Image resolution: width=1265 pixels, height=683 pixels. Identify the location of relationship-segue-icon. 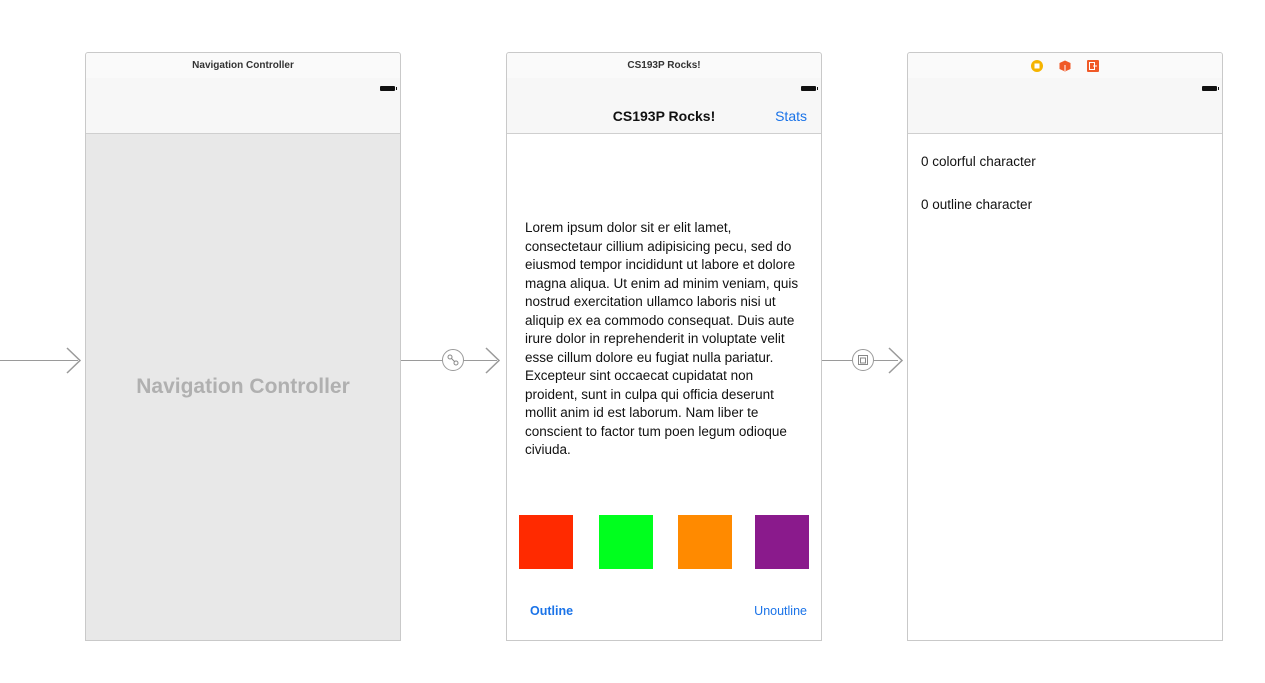
(453, 360).